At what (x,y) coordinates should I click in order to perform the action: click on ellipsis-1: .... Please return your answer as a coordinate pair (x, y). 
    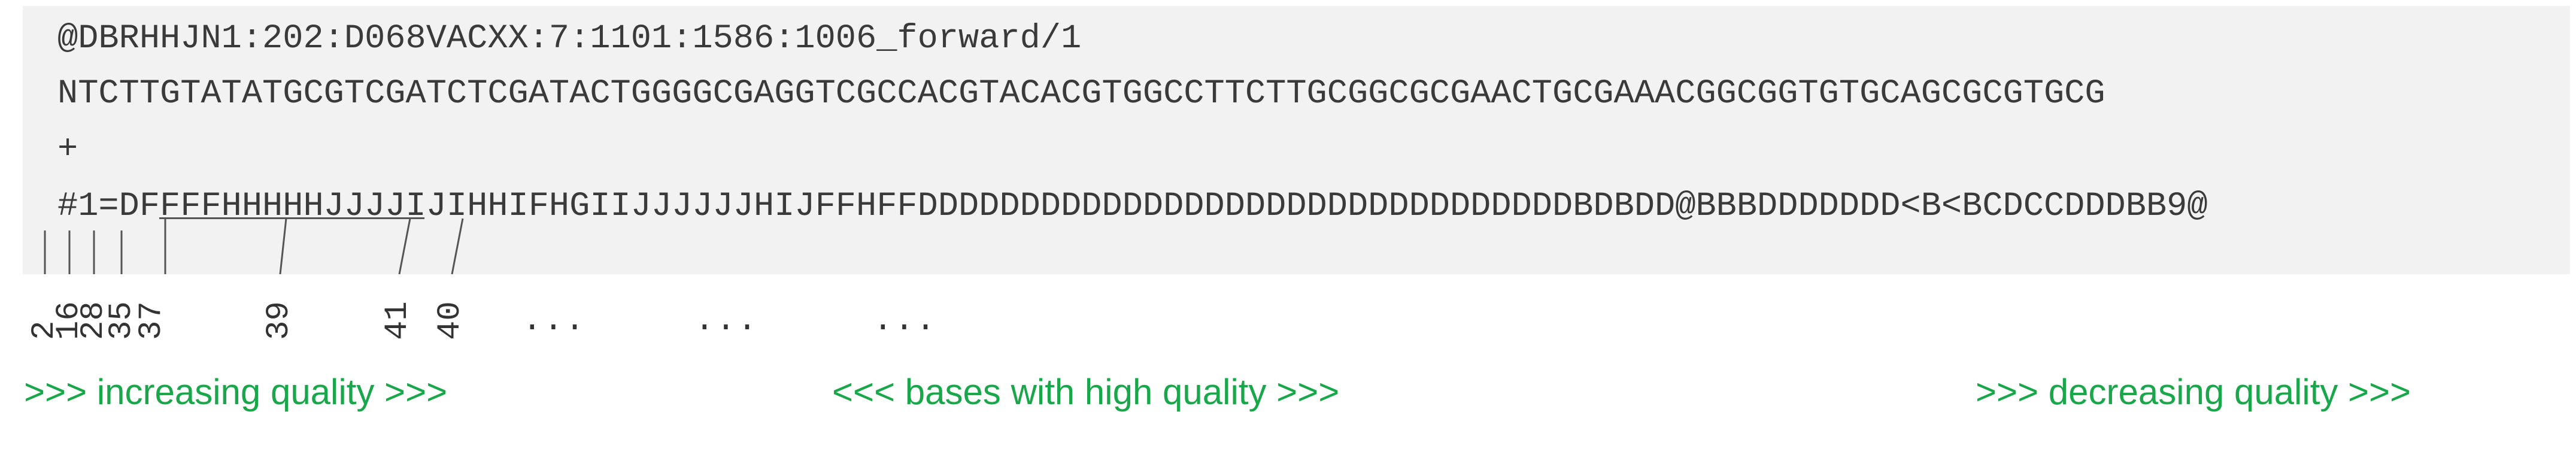
    Looking at the image, I should click on (554, 320).